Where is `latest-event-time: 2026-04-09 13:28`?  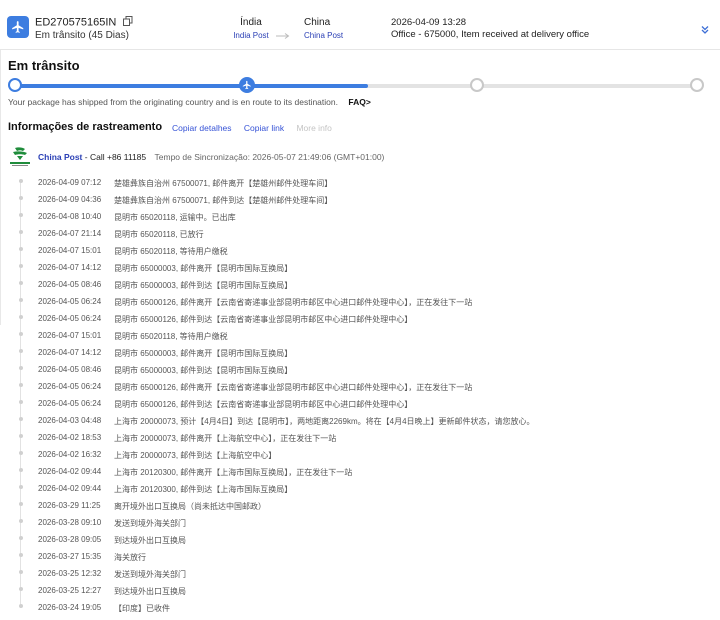 latest-event-time: 2026-04-09 13:28 is located at coordinates (429, 22).